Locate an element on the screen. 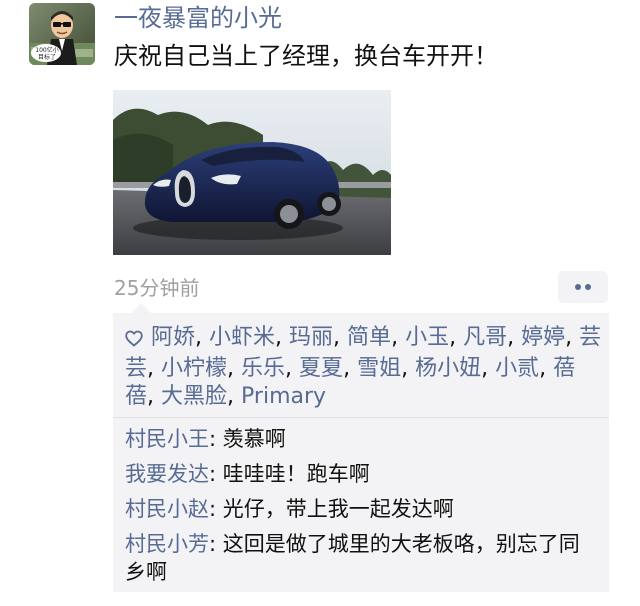  comment-author: 村民小赵 is located at coordinates (167, 509).